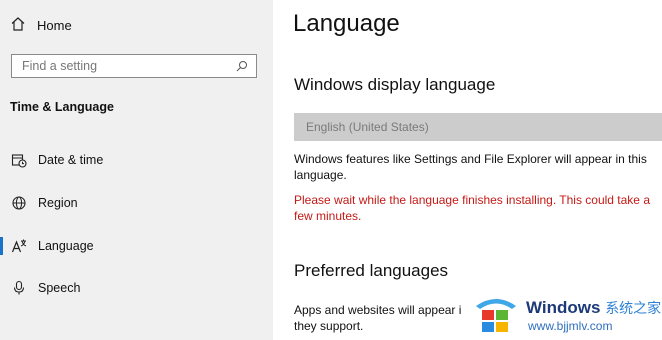 This screenshot has height=340, width=662. Describe the element at coordinates (367, 127) in the screenshot. I see `display-language-value: English (United States)` at that location.